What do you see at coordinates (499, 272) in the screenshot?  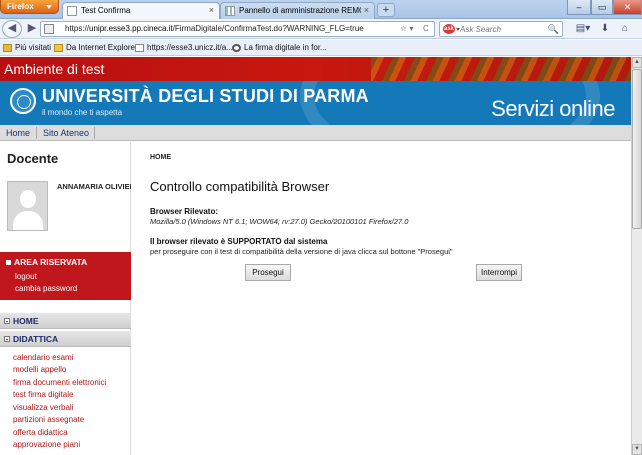 I see `stop-button: Interrompi` at bounding box center [499, 272].